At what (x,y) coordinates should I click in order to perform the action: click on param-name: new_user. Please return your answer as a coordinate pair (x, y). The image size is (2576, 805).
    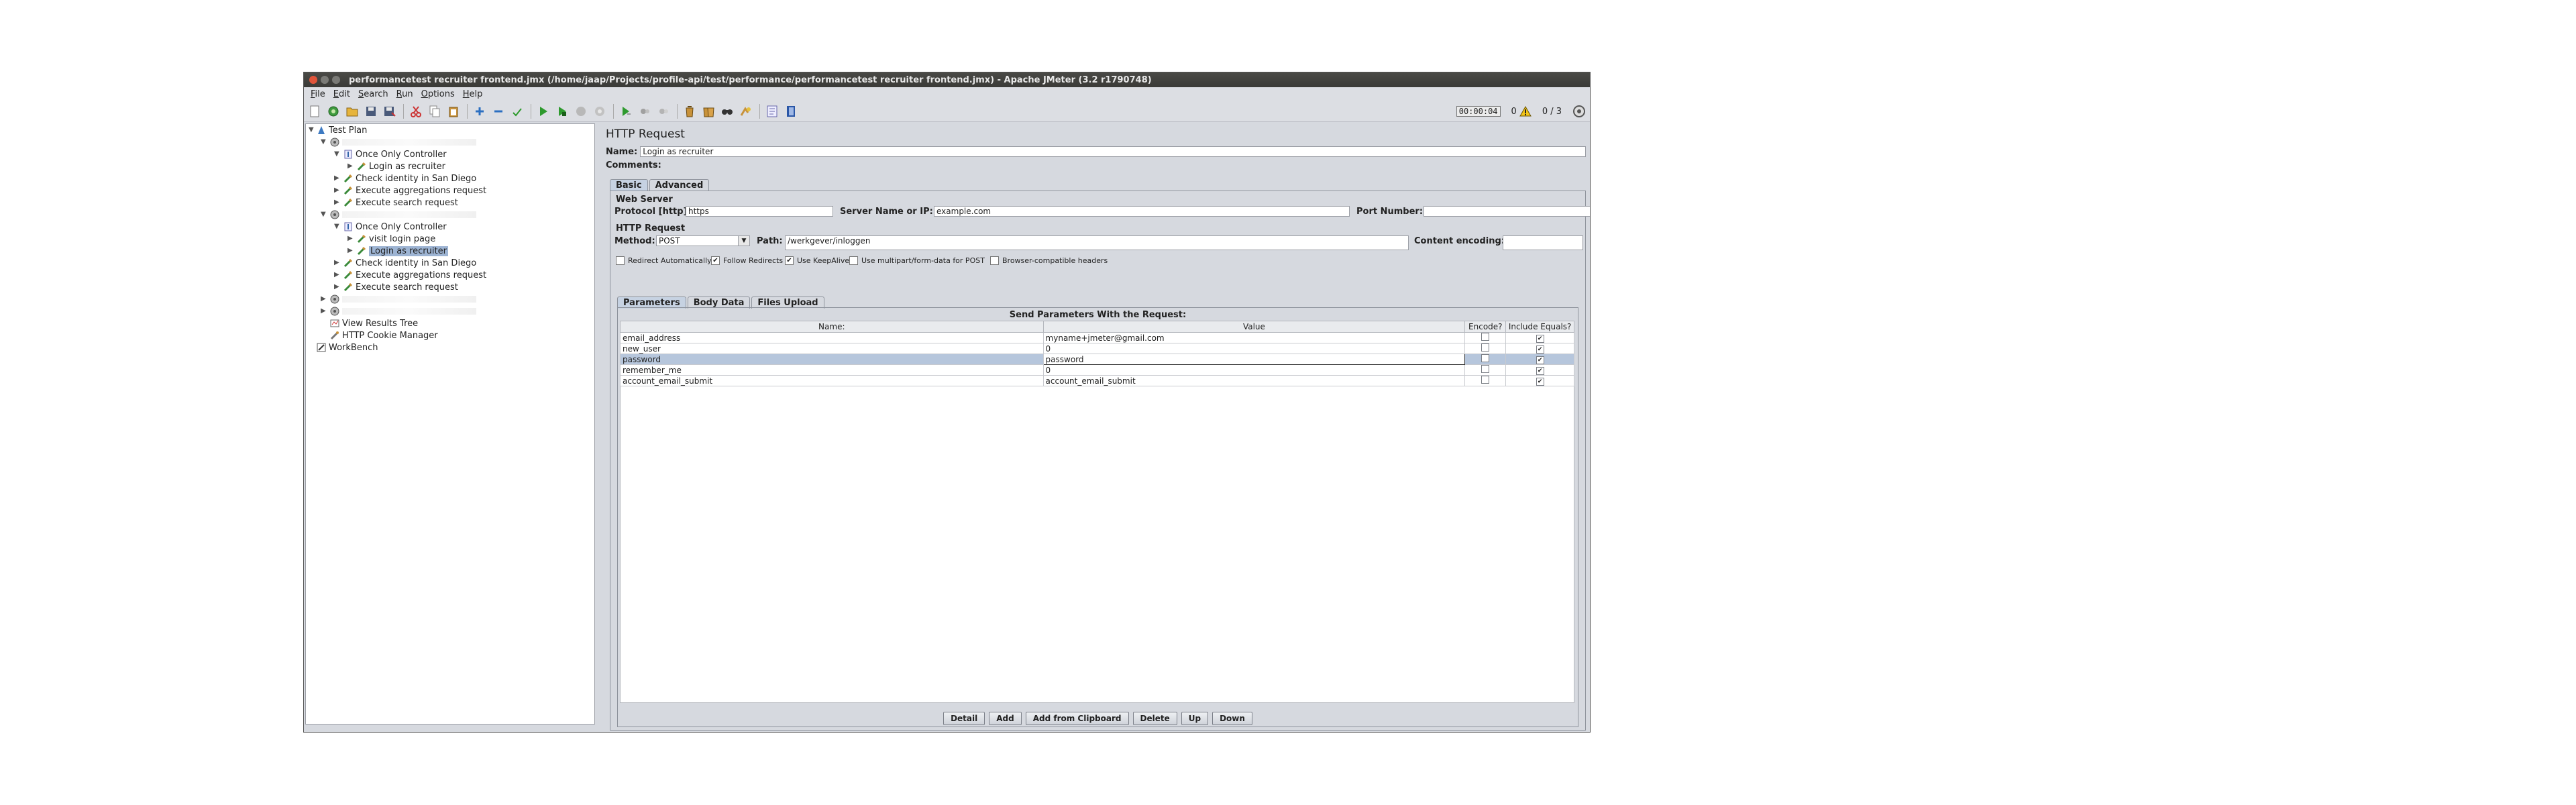
    Looking at the image, I should click on (832, 348).